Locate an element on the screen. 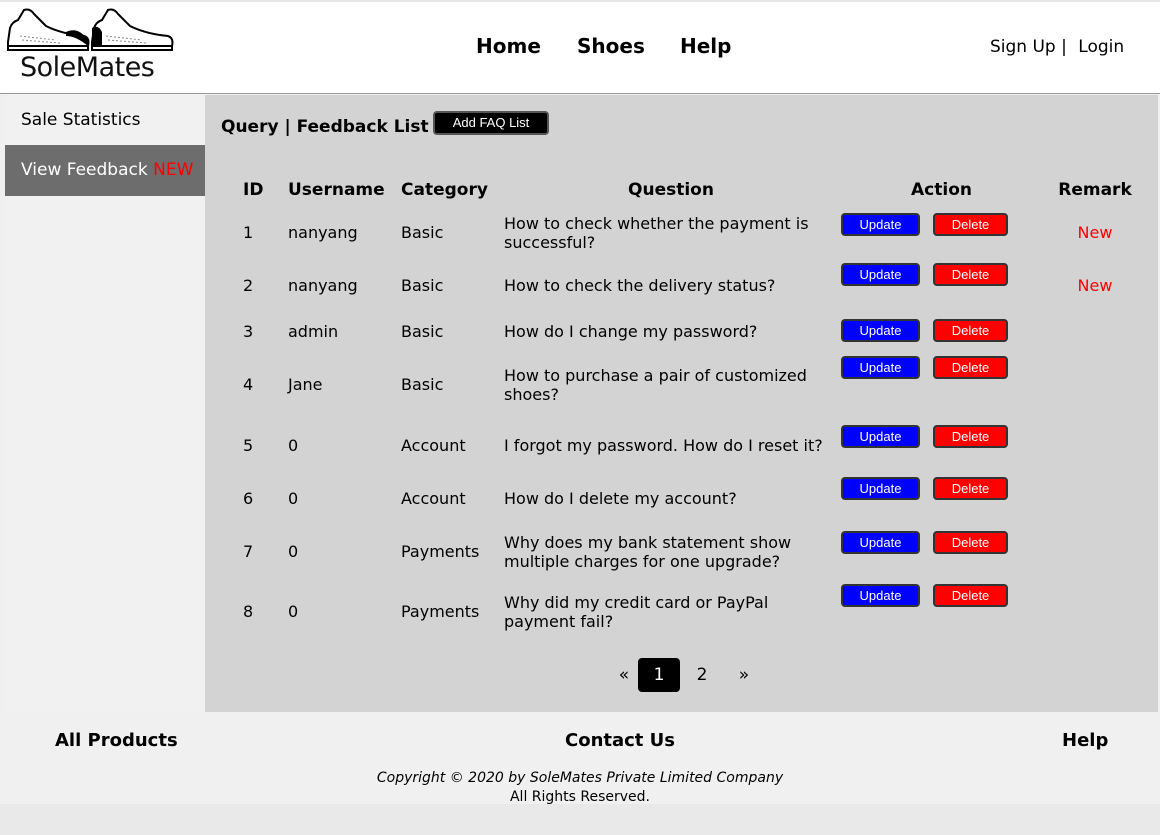  sidebar-item-sale-statistics: Sale Statistics is located at coordinates (105, 120).